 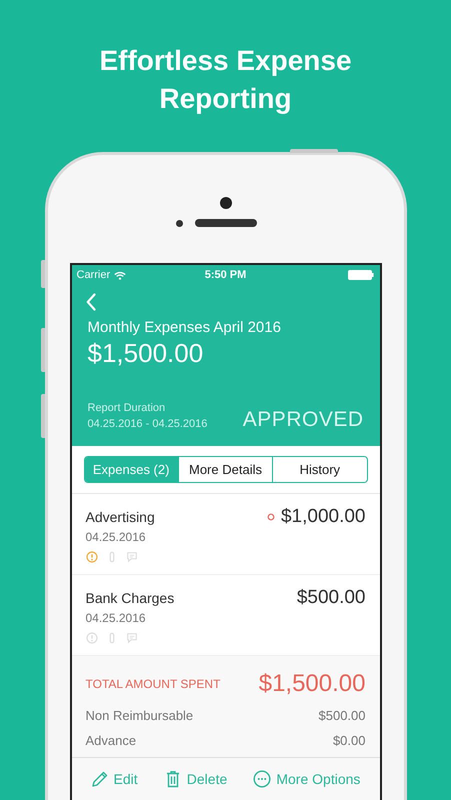 What do you see at coordinates (93, 275) in the screenshot?
I see `carrier-label: Carrier` at bounding box center [93, 275].